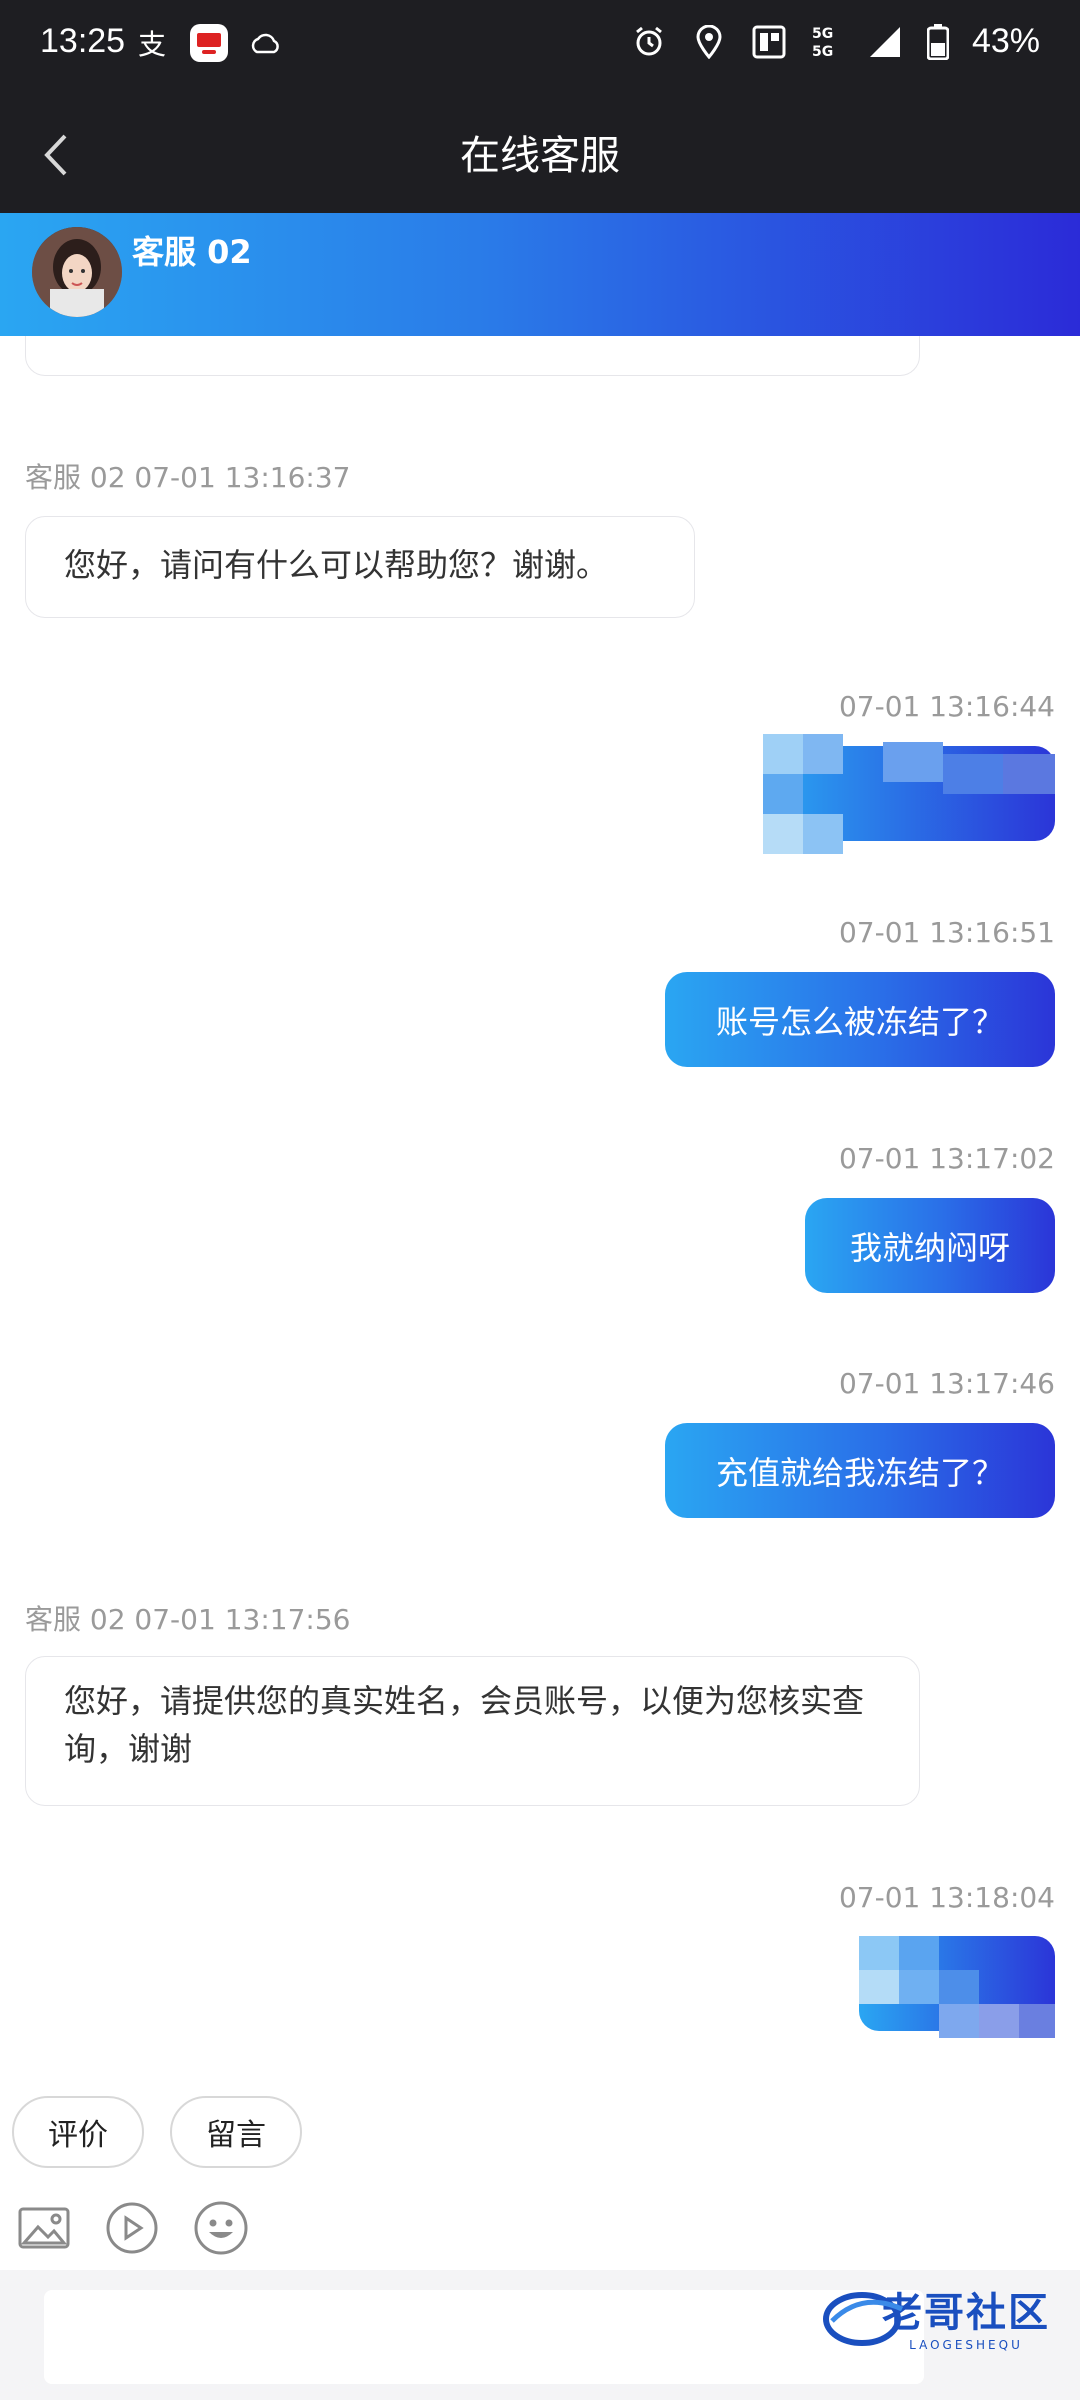 This screenshot has height=2400, width=1080. I want to click on status-bar: 13:25 支 5G 5G 43%, so click(540, 47).